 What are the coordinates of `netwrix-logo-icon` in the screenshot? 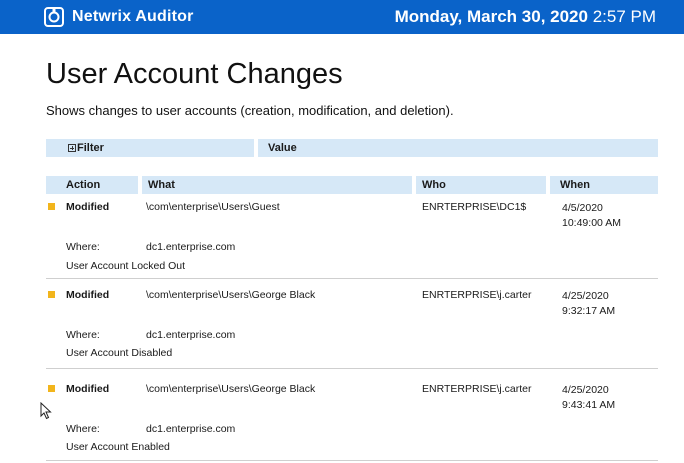 It's located at (54, 17).